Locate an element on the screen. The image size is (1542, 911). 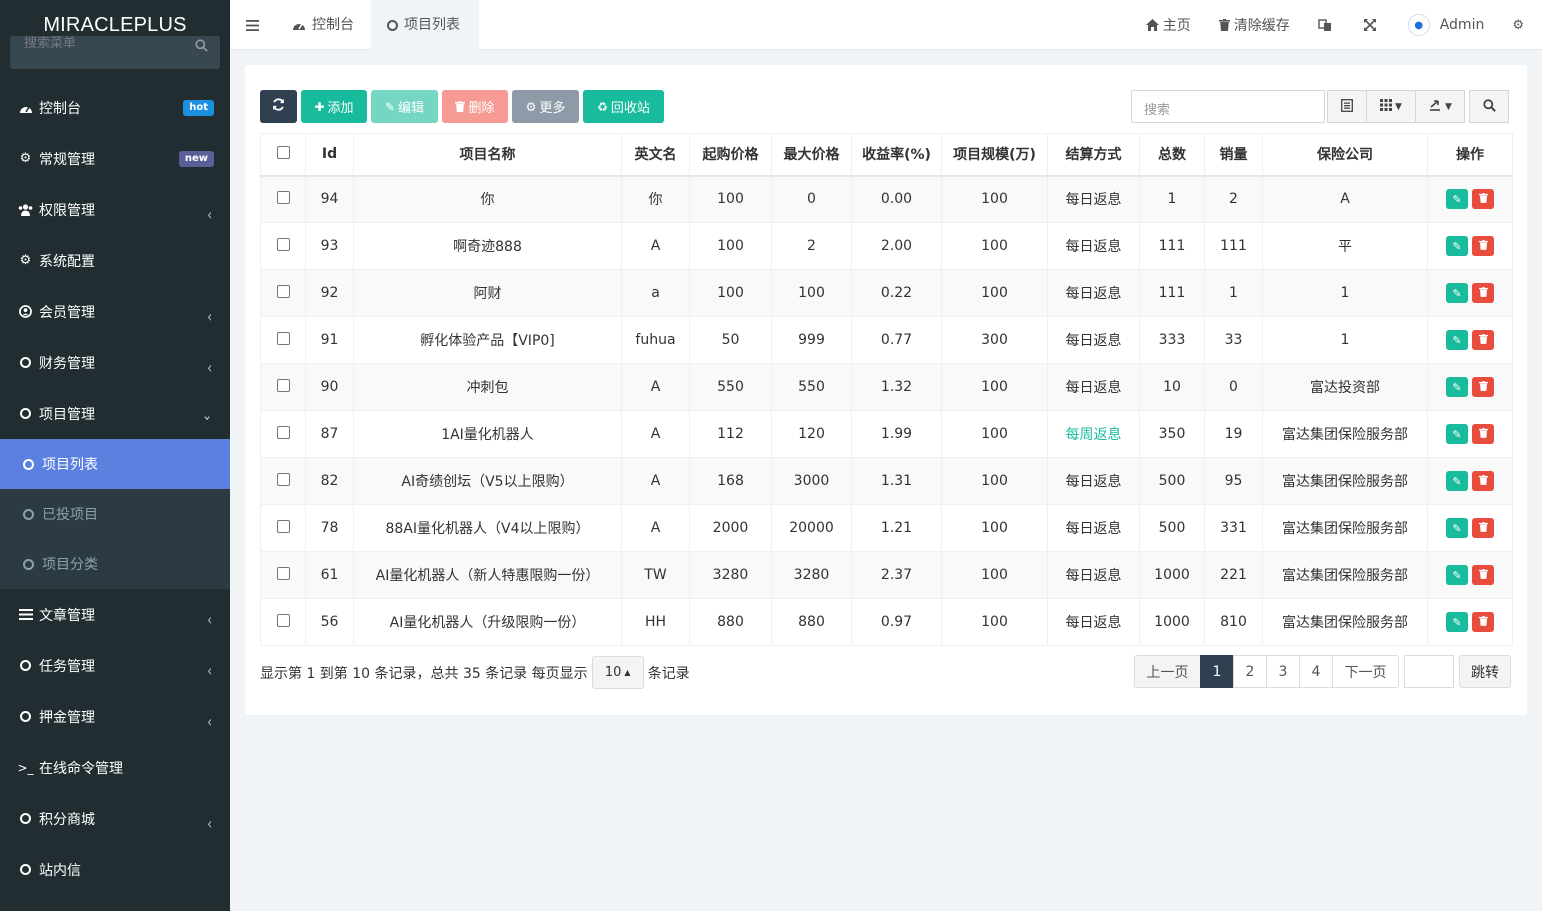
edit-button: ✎ 编辑 is located at coordinates (404, 106).